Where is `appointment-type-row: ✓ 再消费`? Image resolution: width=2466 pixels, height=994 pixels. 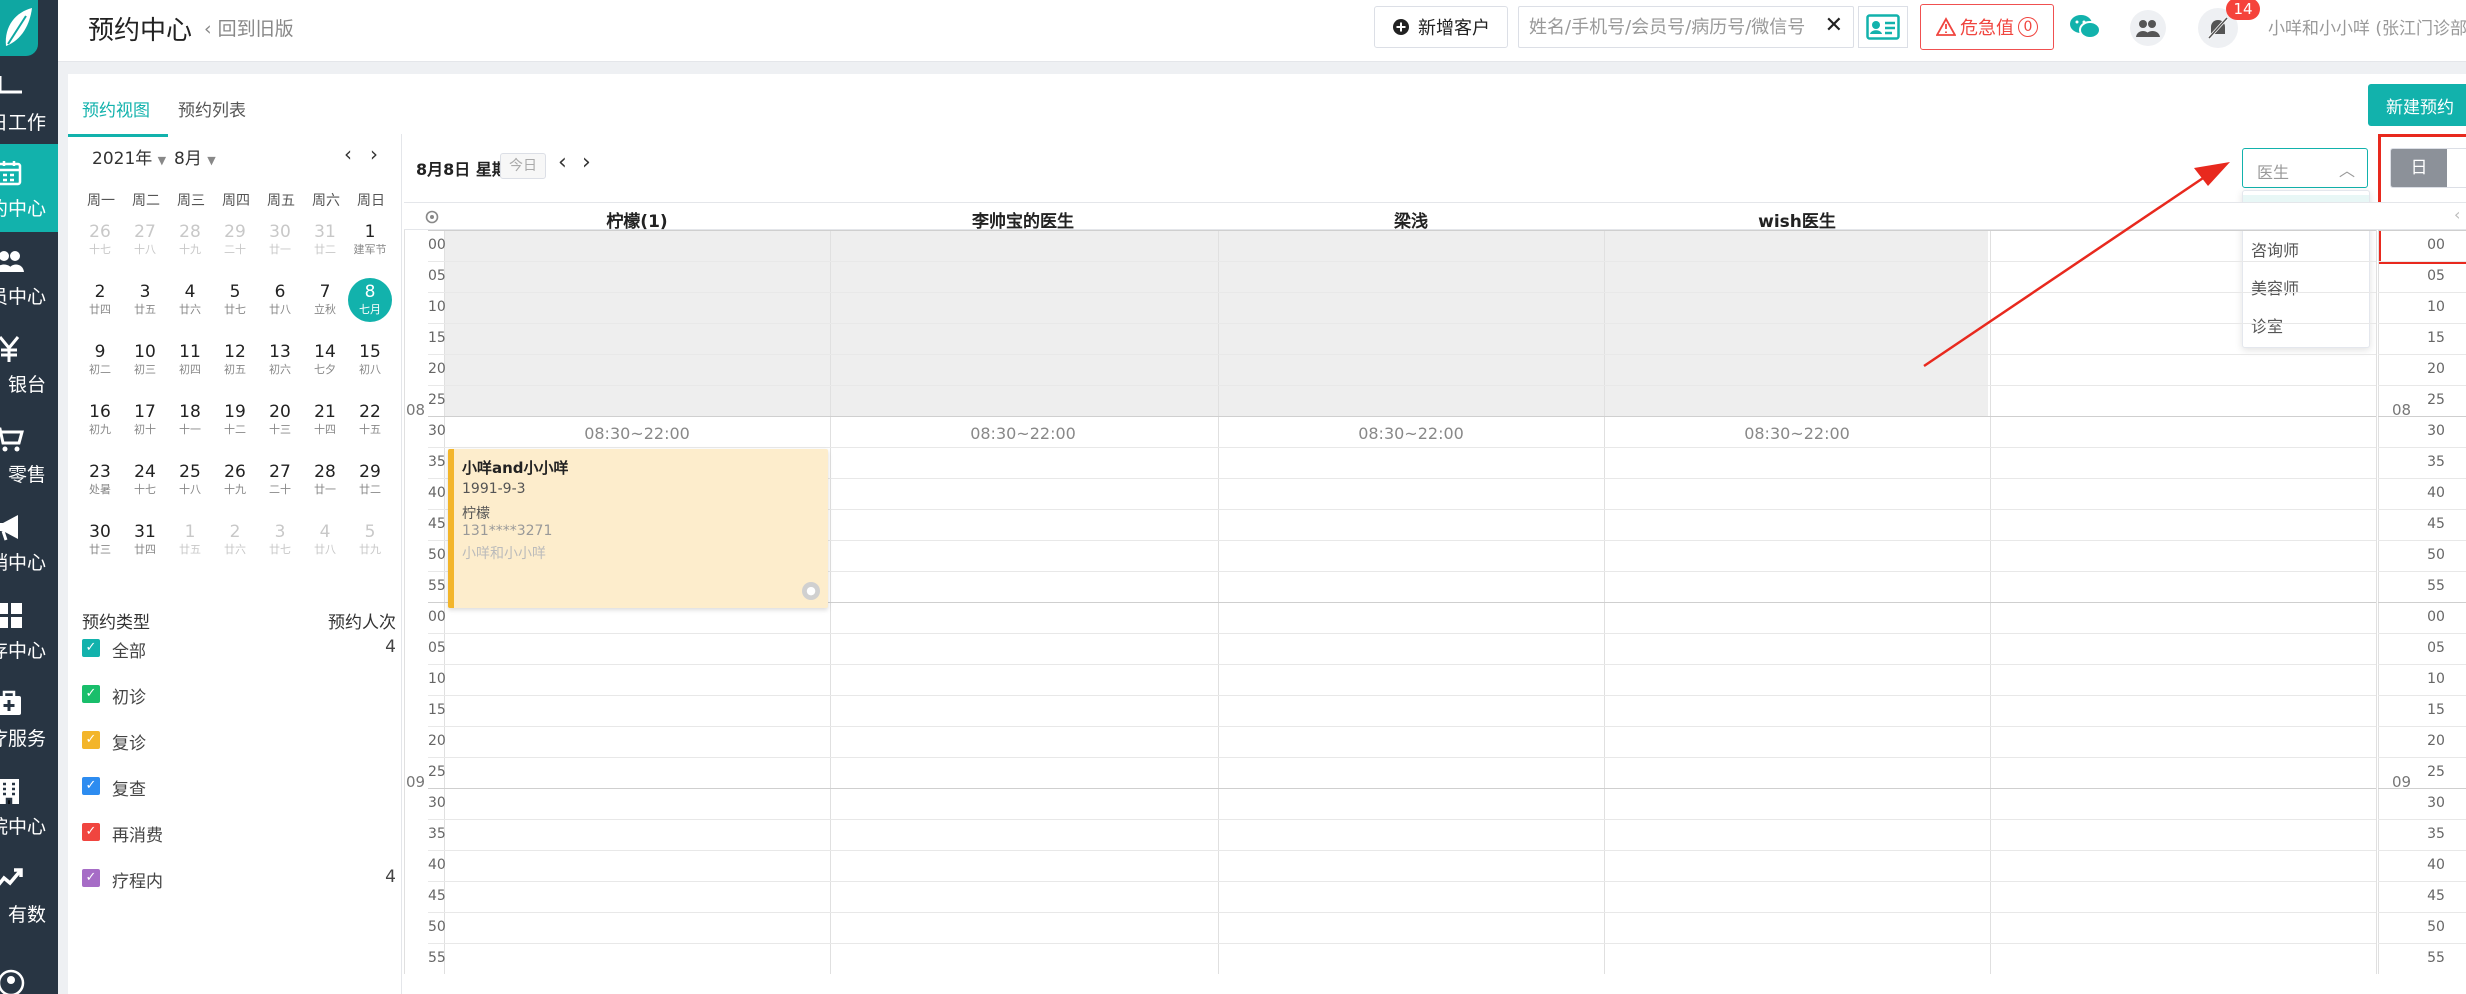 appointment-type-row: ✓ 再消费 is located at coordinates (239, 833).